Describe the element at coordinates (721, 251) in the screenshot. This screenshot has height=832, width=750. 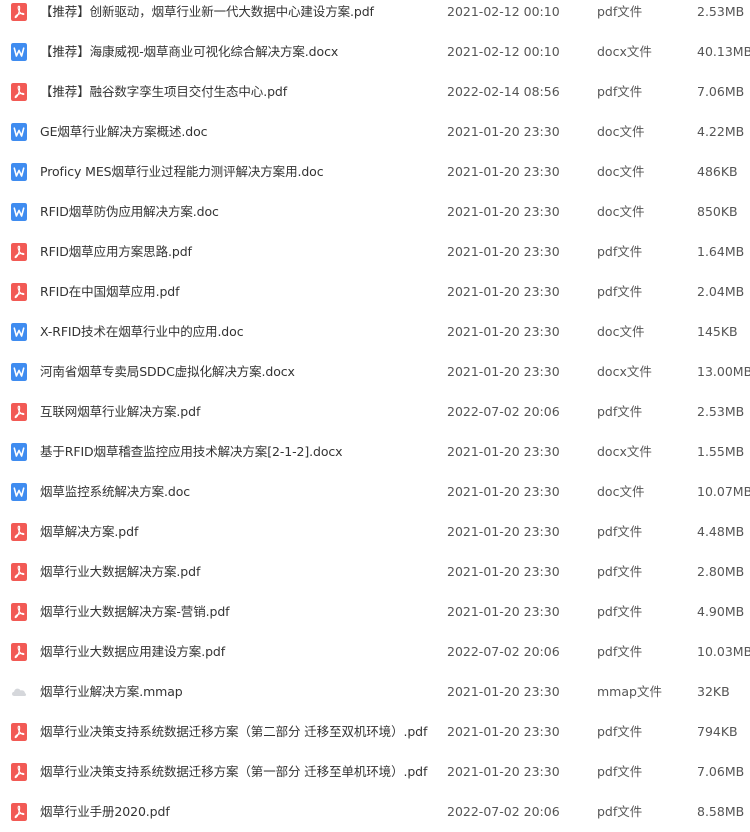
I see `file-size: 1.64MB` at that location.